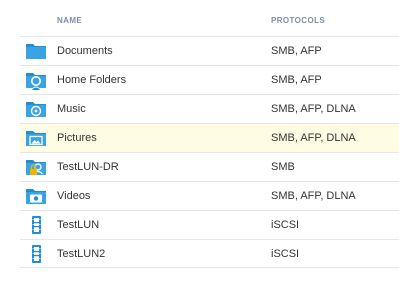 This screenshot has width=399, height=294. Describe the element at coordinates (209, 18) in the screenshot. I see `table-header: NAME PROTOCOLS` at that location.